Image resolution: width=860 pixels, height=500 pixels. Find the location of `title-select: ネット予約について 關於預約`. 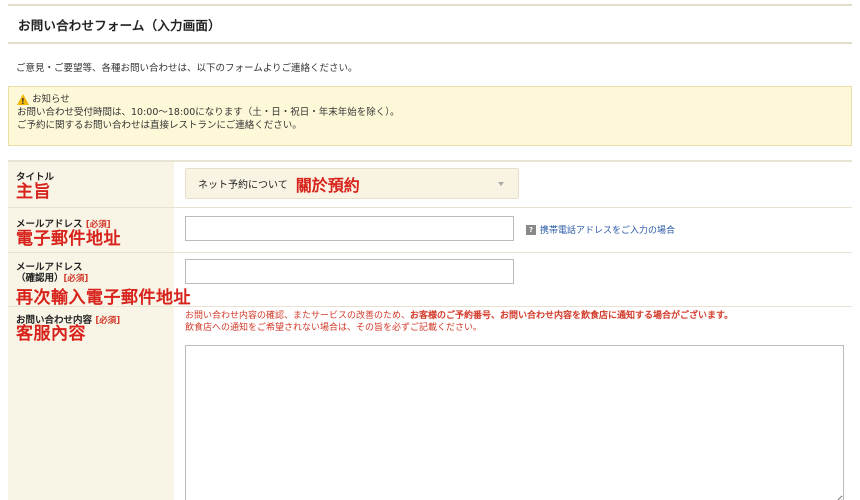

title-select: ネット予約について 關於預約 is located at coordinates (352, 183).